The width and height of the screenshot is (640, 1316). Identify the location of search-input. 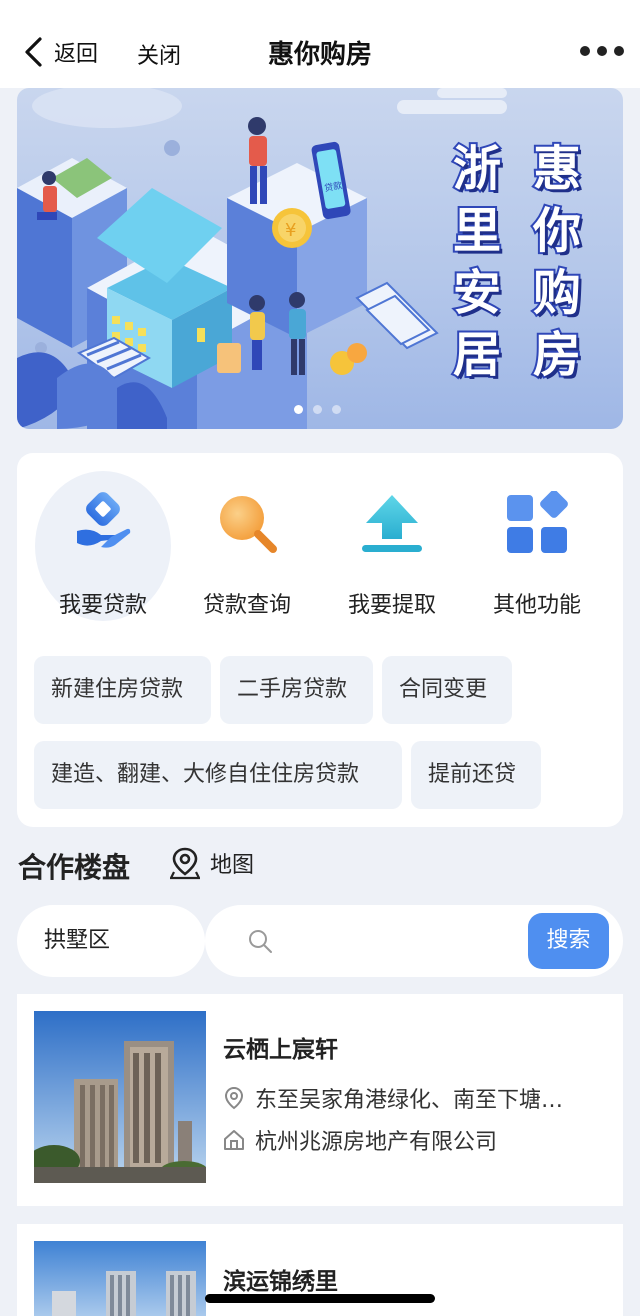
(400, 941).